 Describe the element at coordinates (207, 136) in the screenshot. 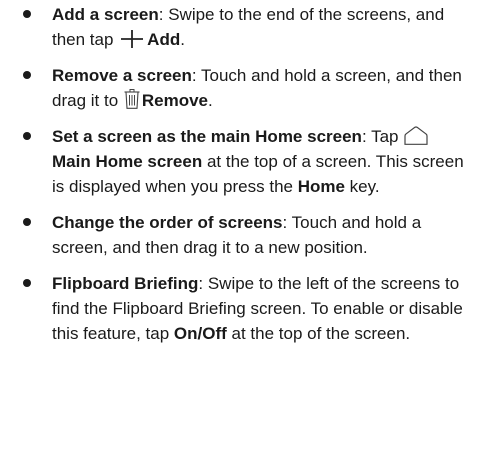

I see `item-term: Set a screen as the main Home screen` at that location.